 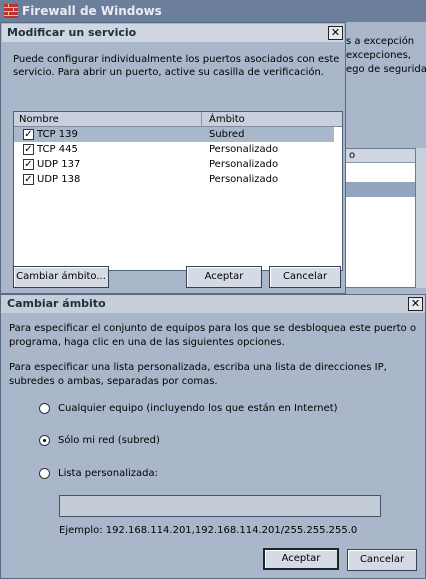 I want to click on dialog-title: Cambiar ámbito, so click(x=213, y=304).